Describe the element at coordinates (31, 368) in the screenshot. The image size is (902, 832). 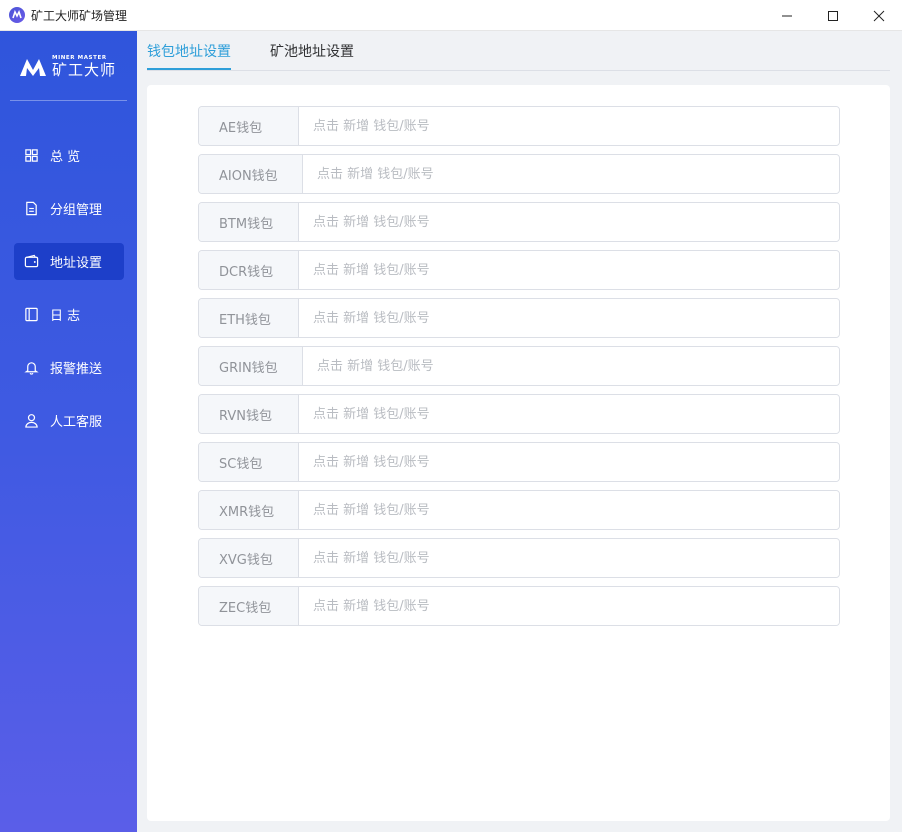
I see `bell-icon` at that location.